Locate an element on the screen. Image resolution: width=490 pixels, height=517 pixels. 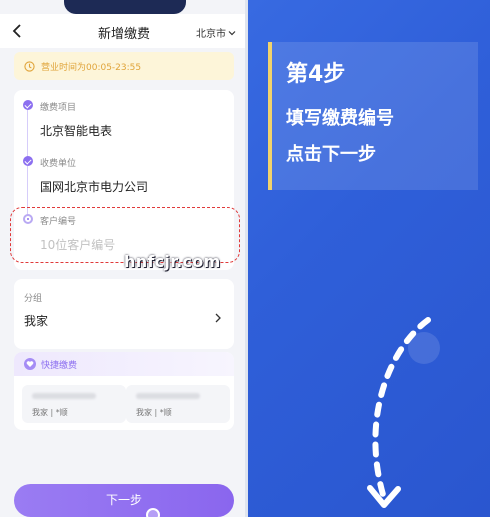
instruction-line-2: 点击下一步 is located at coordinates (331, 154).